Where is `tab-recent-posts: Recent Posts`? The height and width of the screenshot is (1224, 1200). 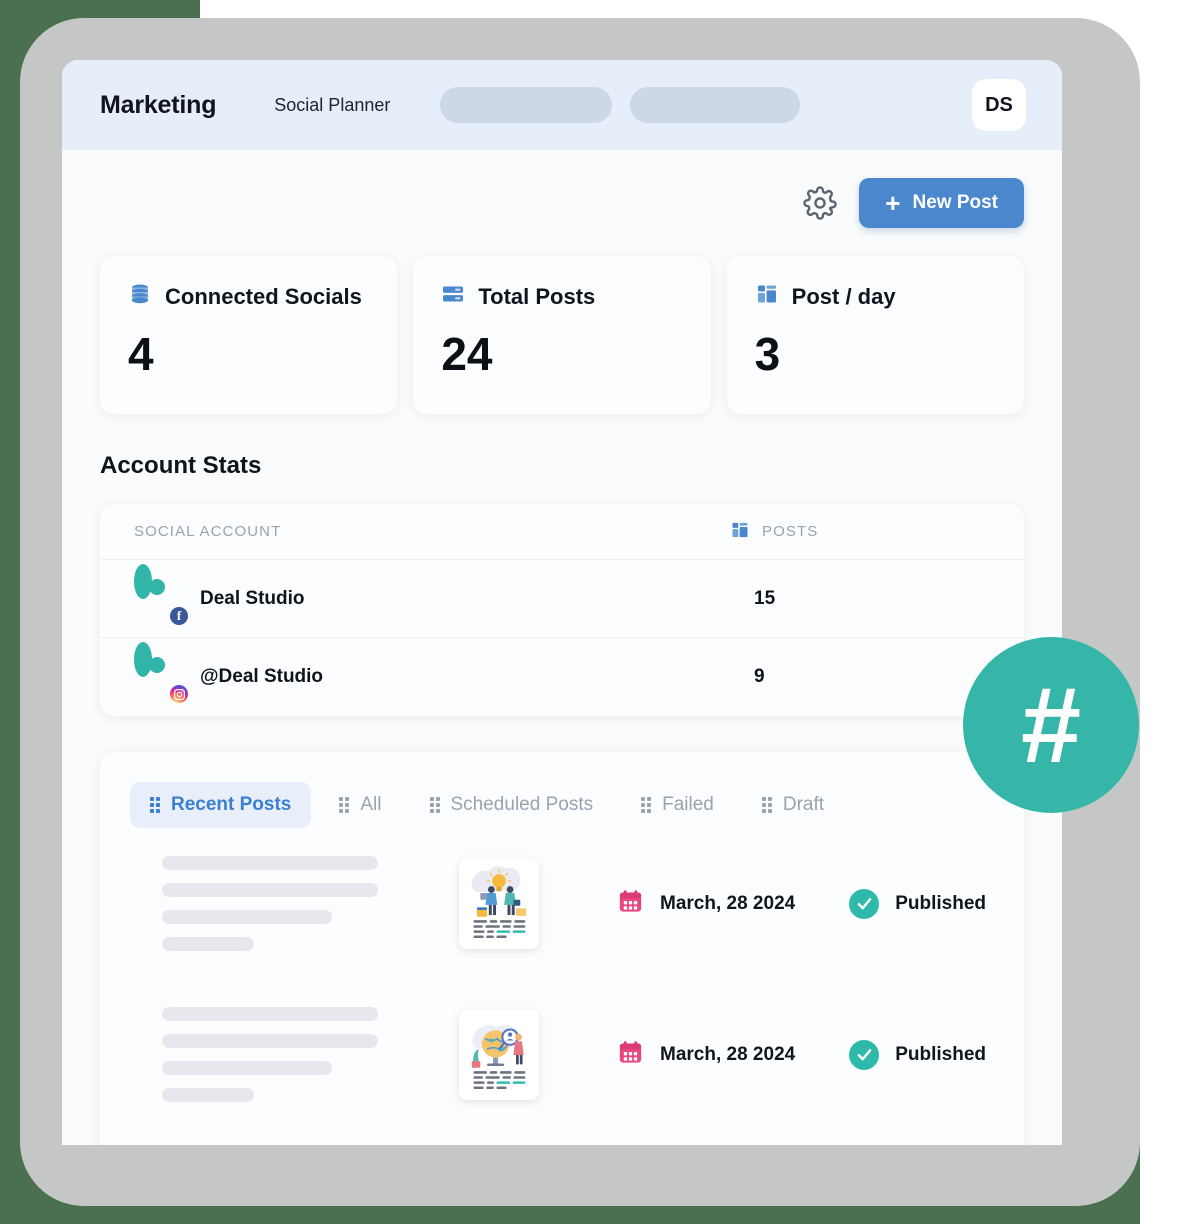 tab-recent-posts: Recent Posts is located at coordinates (221, 805).